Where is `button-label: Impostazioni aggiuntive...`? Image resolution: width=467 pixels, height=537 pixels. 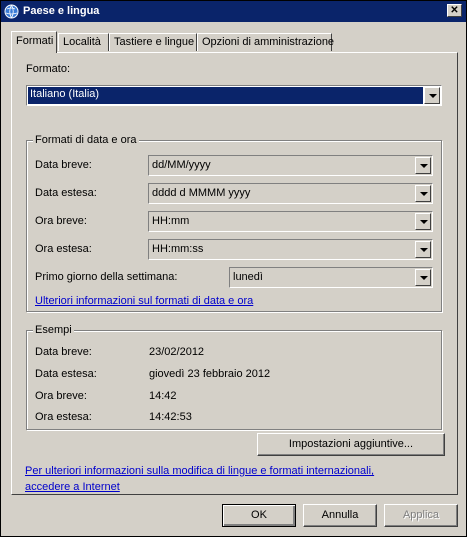 button-label: Impostazioni aggiuntive... is located at coordinates (351, 444).